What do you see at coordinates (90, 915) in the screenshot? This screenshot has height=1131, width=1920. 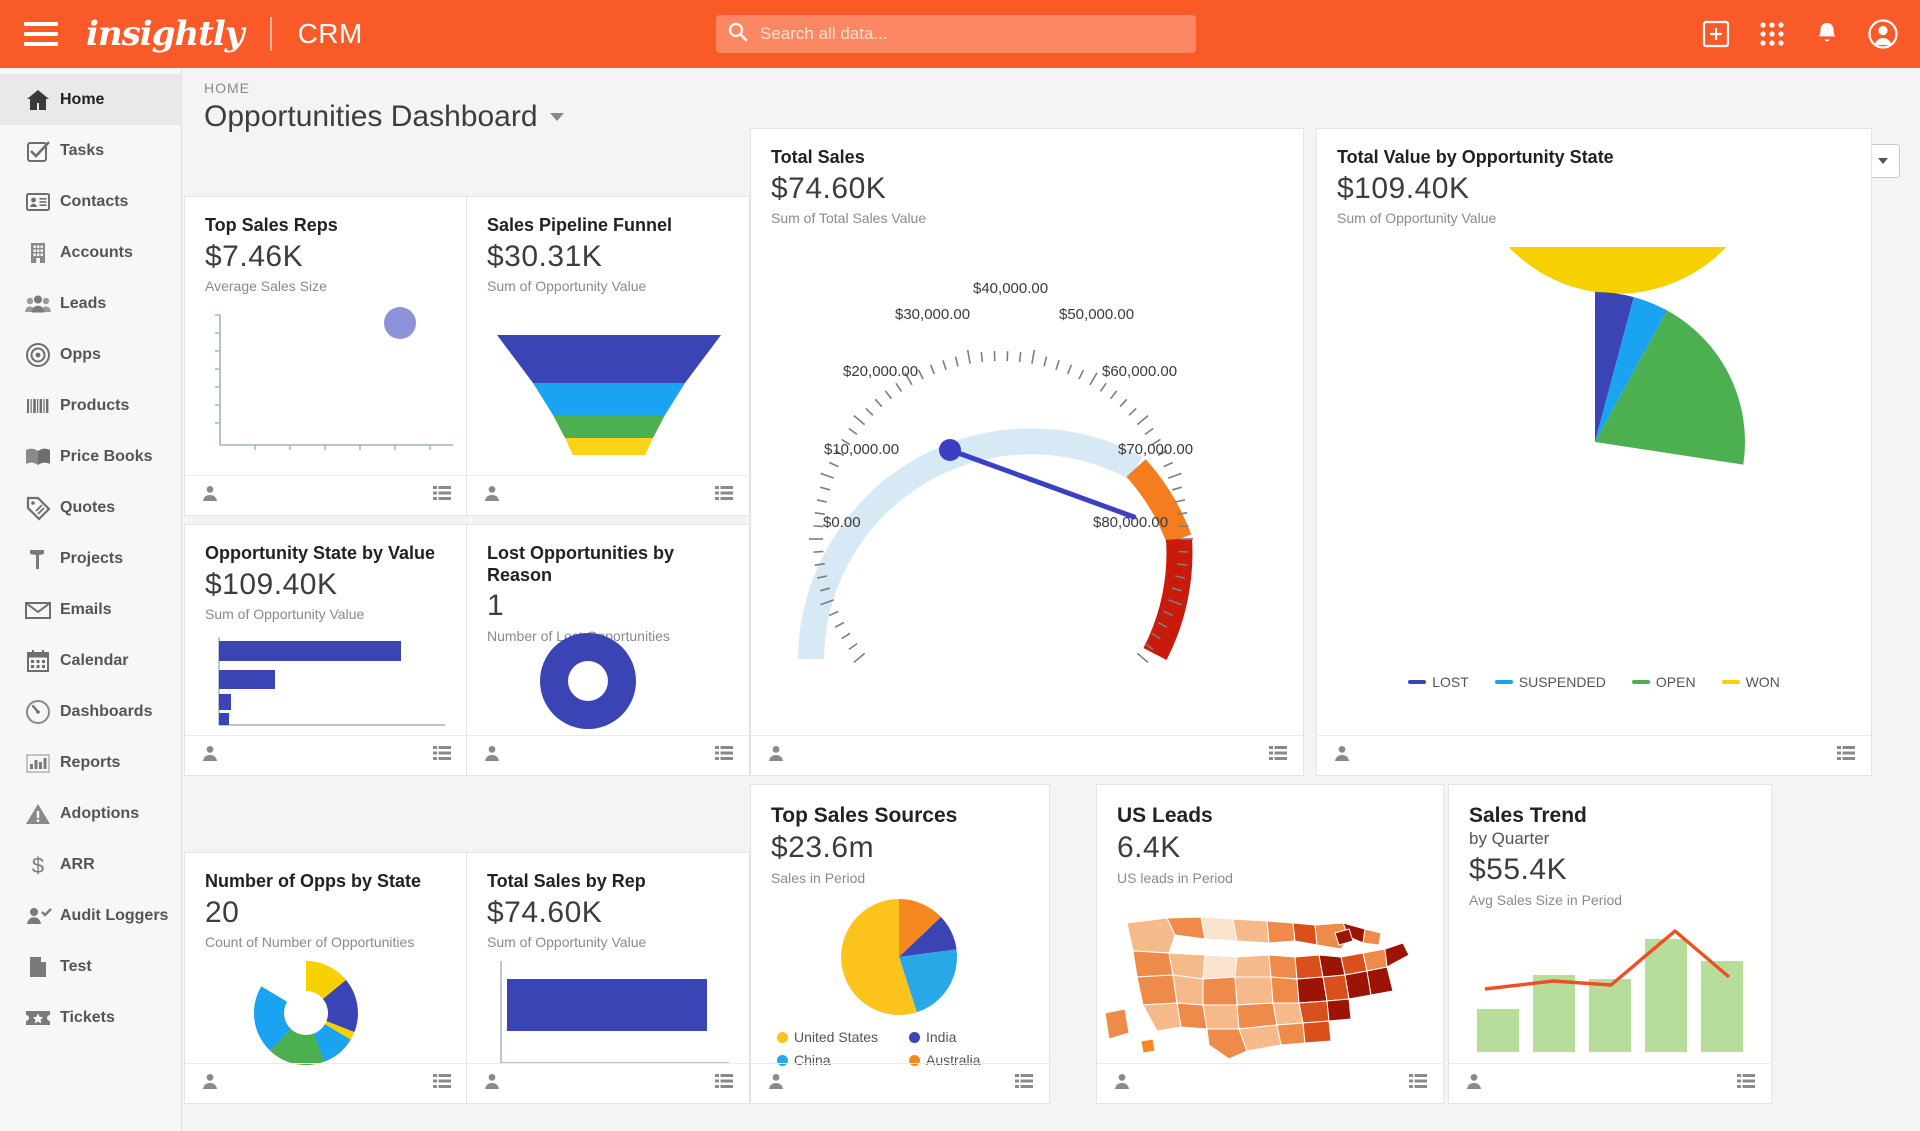 I see `sidebar-item-audit-loggers: Audit Loggers` at bounding box center [90, 915].